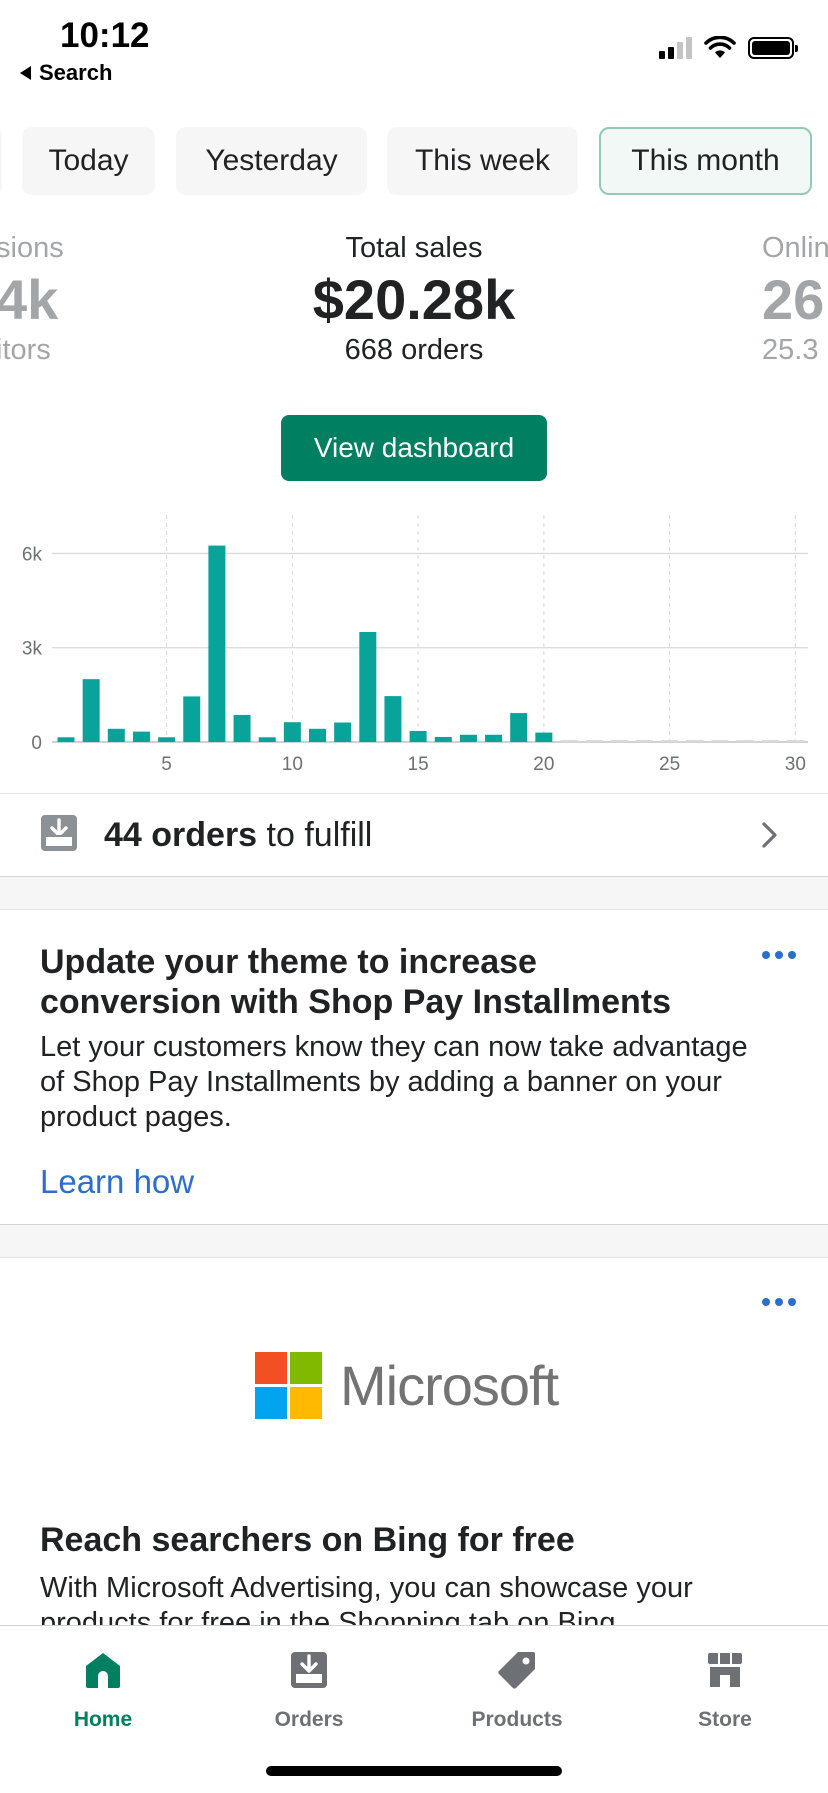 Image resolution: width=828 pixels, height=1793 pixels. What do you see at coordinates (25, 73) in the screenshot?
I see `back-arrow-icon` at bounding box center [25, 73].